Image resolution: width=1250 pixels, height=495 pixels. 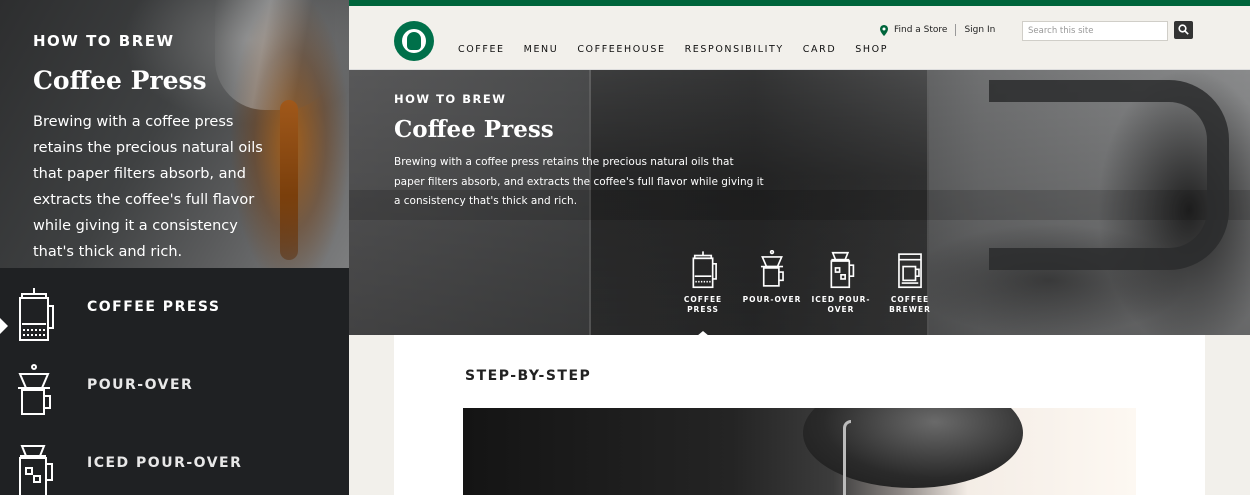 What do you see at coordinates (621, 49) in the screenshot?
I see `nav-coffeehouse: COFFEEHOUSE` at bounding box center [621, 49].